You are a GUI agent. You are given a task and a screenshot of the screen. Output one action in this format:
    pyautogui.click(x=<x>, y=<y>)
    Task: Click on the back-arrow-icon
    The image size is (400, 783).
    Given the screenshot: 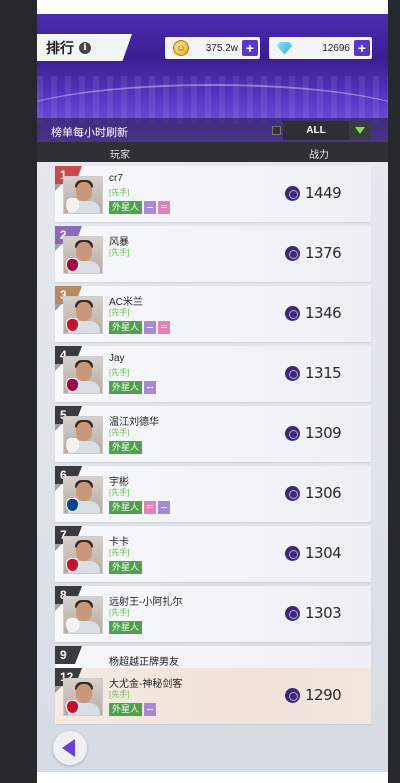 What is the action you would take?
    pyautogui.click(x=68, y=748)
    